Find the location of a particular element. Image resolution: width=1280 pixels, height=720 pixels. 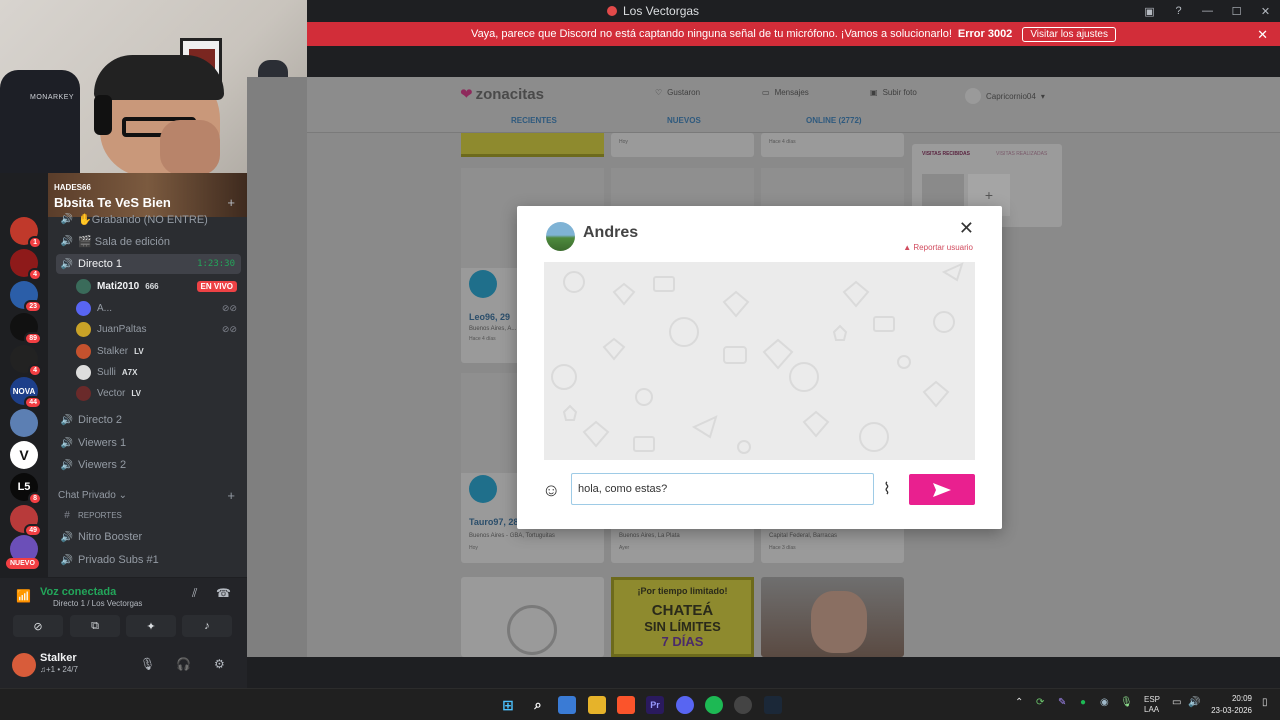

server-icon: 89 is located at coordinates (26, 329).